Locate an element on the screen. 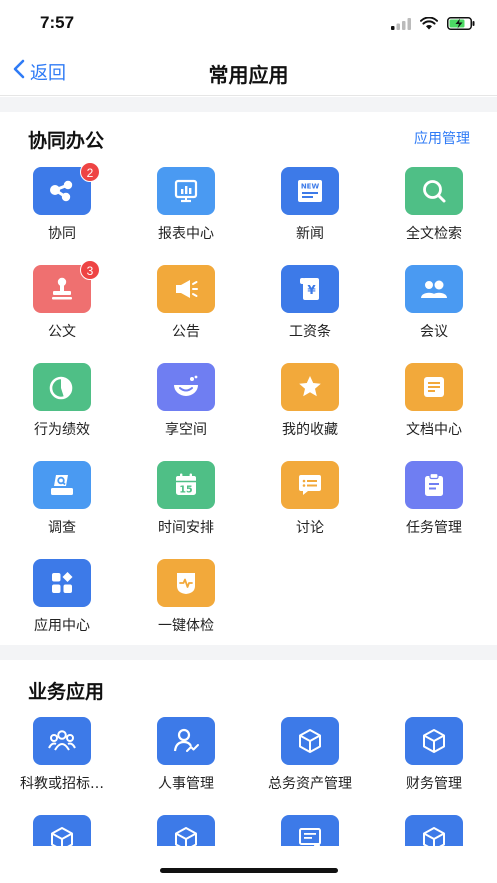  document-icon is located at coordinates (434, 387).